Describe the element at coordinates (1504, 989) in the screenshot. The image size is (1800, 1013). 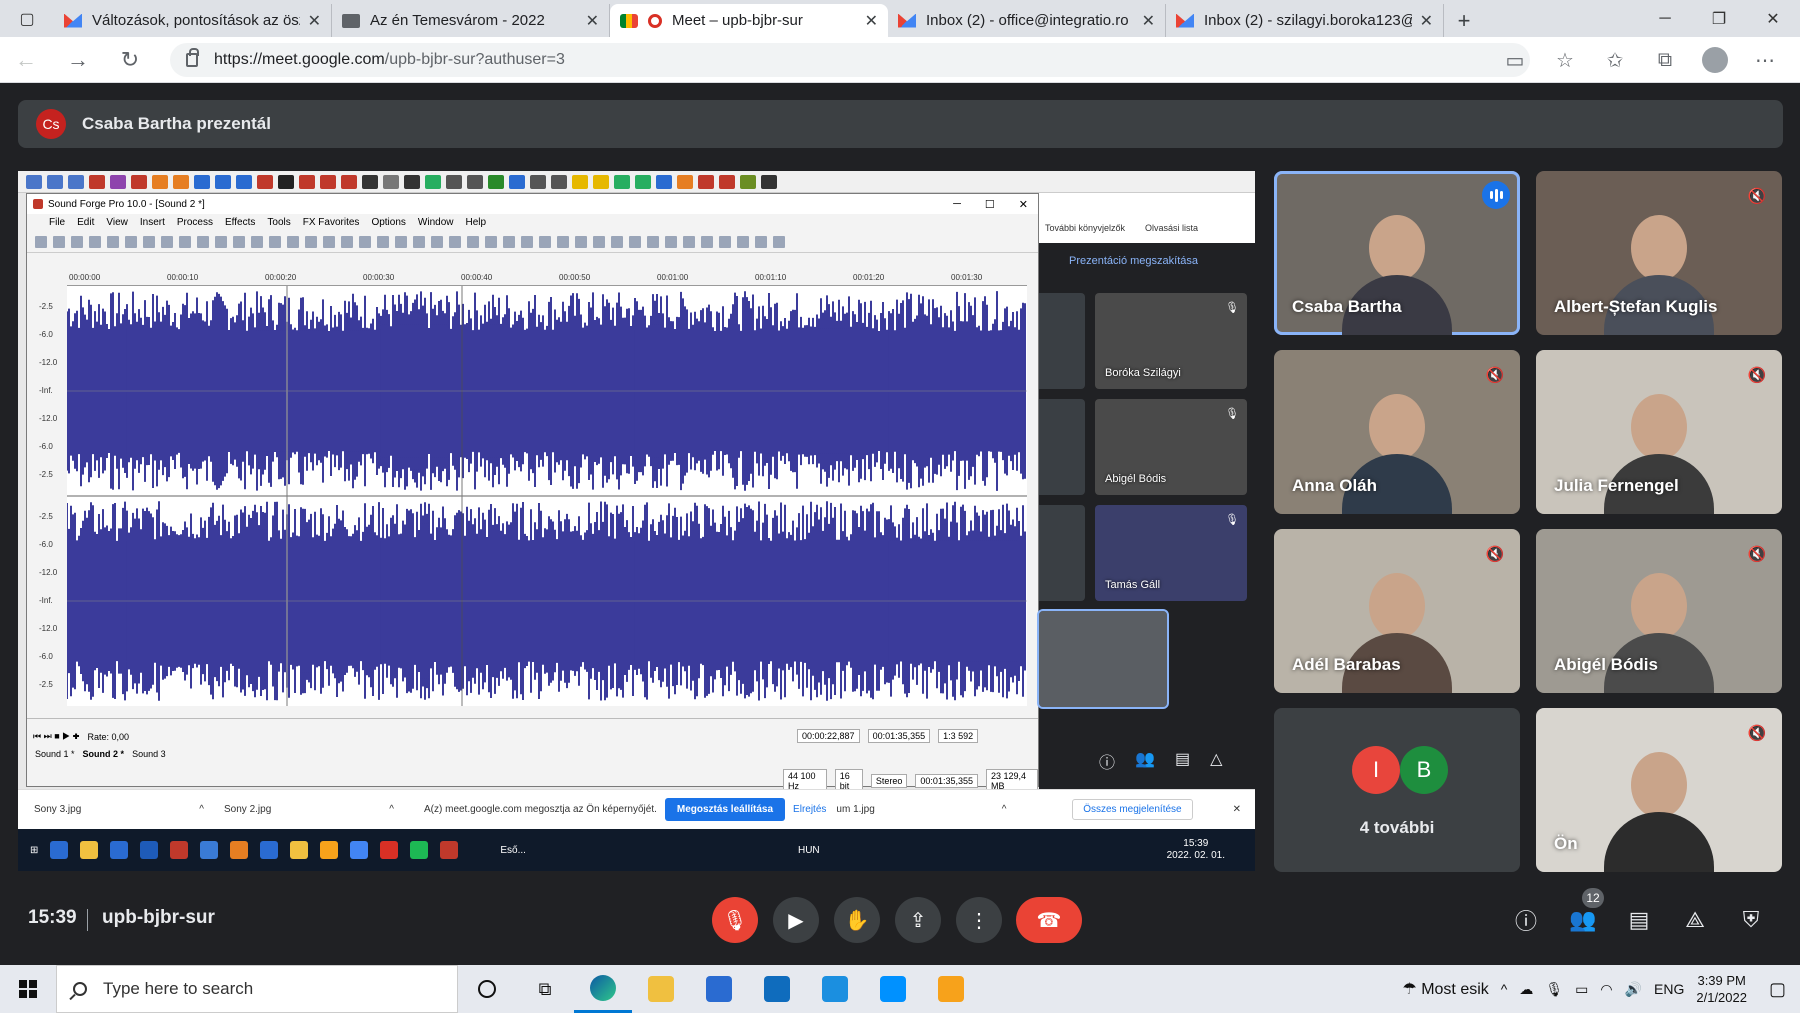
I see `chevron-up-icon: ^` at that location.